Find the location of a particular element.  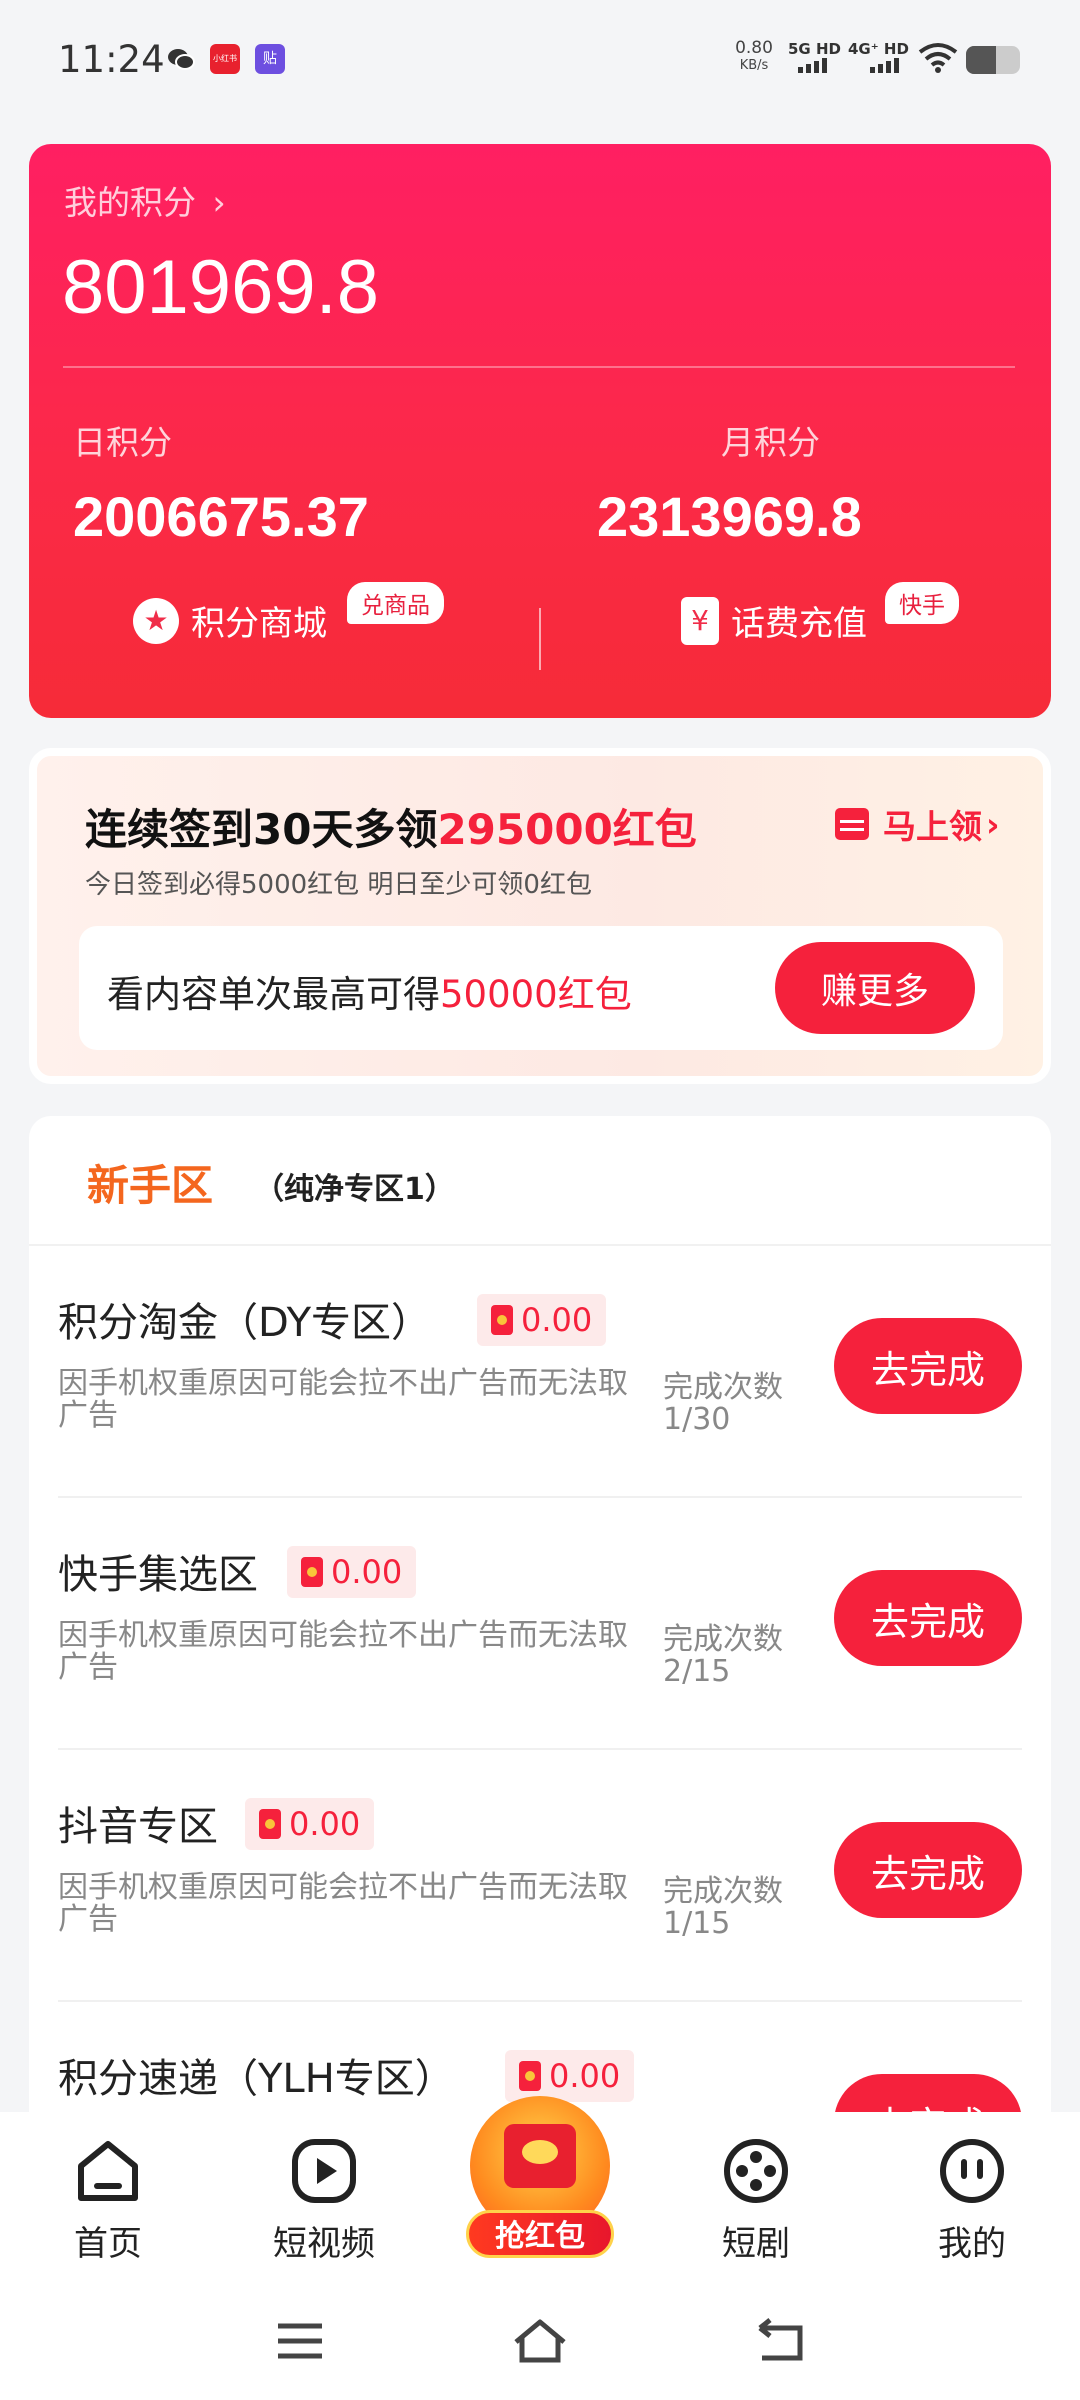

monthly-points-label: 月积分 is located at coordinates (770, 442).